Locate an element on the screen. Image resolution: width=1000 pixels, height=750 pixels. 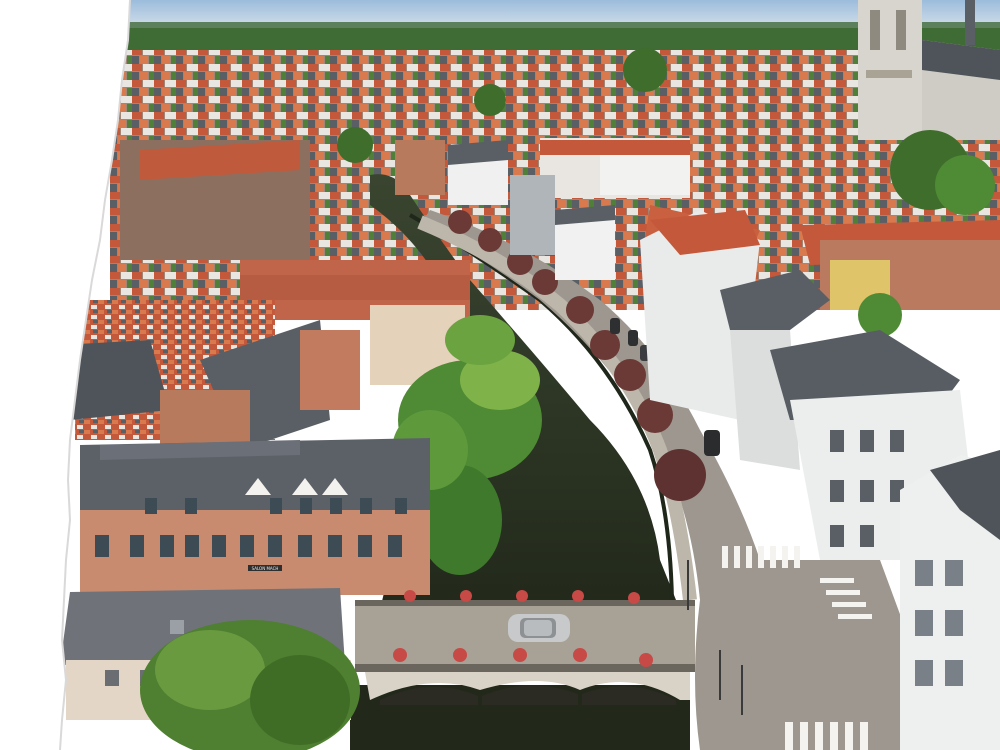
silver-car is located at coordinates (539, 628).